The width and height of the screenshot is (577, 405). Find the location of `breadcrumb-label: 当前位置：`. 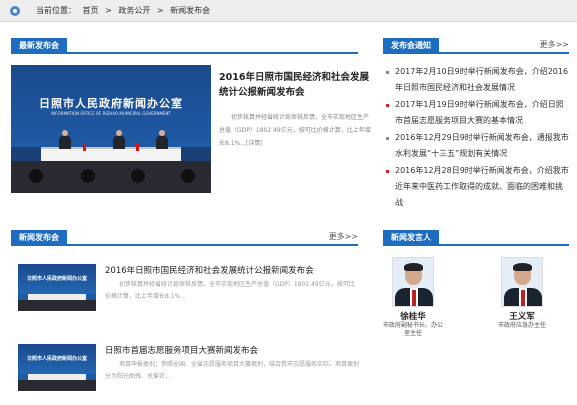

breadcrumb-label: 当前位置： is located at coordinates (56, 10).